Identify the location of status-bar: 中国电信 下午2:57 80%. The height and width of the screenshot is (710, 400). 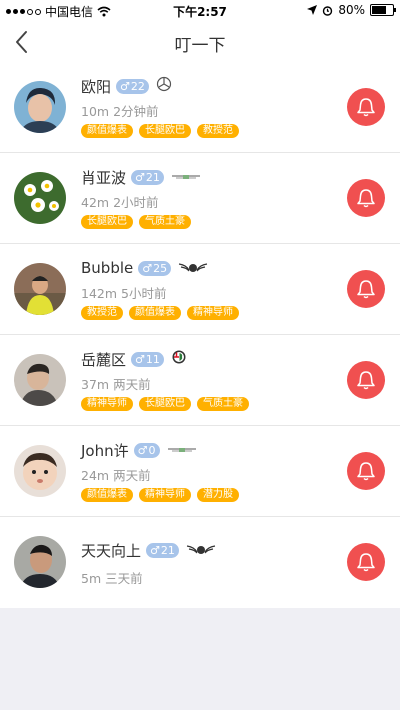
(200, 10).